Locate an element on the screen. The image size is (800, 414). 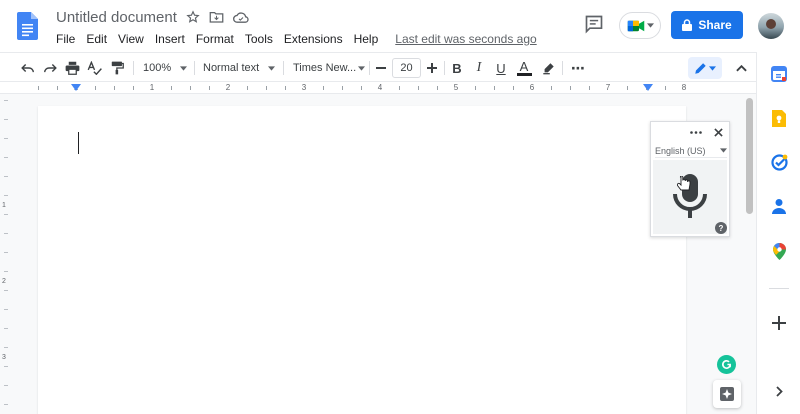
text-color-button: A is located at coordinates (524, 68).